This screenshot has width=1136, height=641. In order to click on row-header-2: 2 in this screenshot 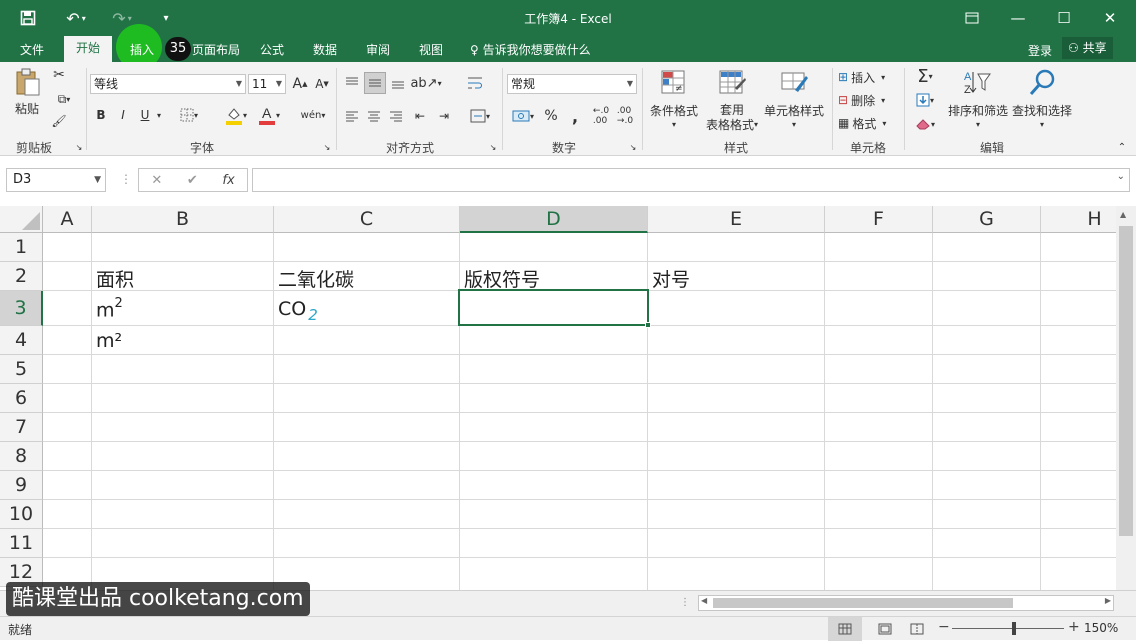, I will do `click(21, 276)`.